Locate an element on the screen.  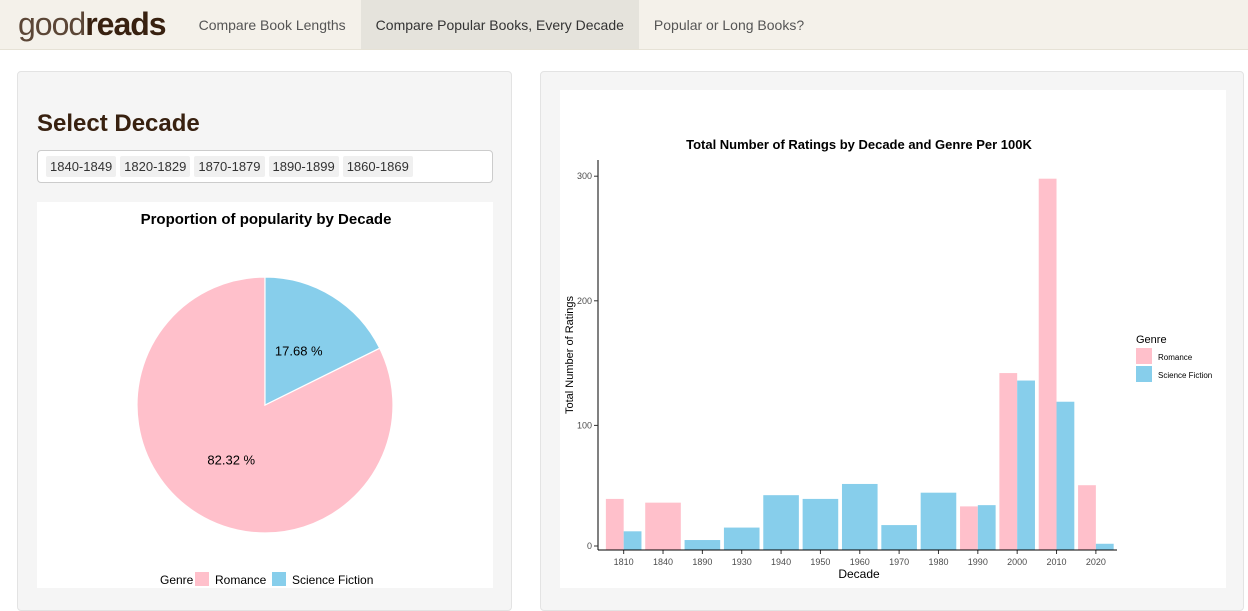
x-tick-label: 1950 is located at coordinates (820, 562).